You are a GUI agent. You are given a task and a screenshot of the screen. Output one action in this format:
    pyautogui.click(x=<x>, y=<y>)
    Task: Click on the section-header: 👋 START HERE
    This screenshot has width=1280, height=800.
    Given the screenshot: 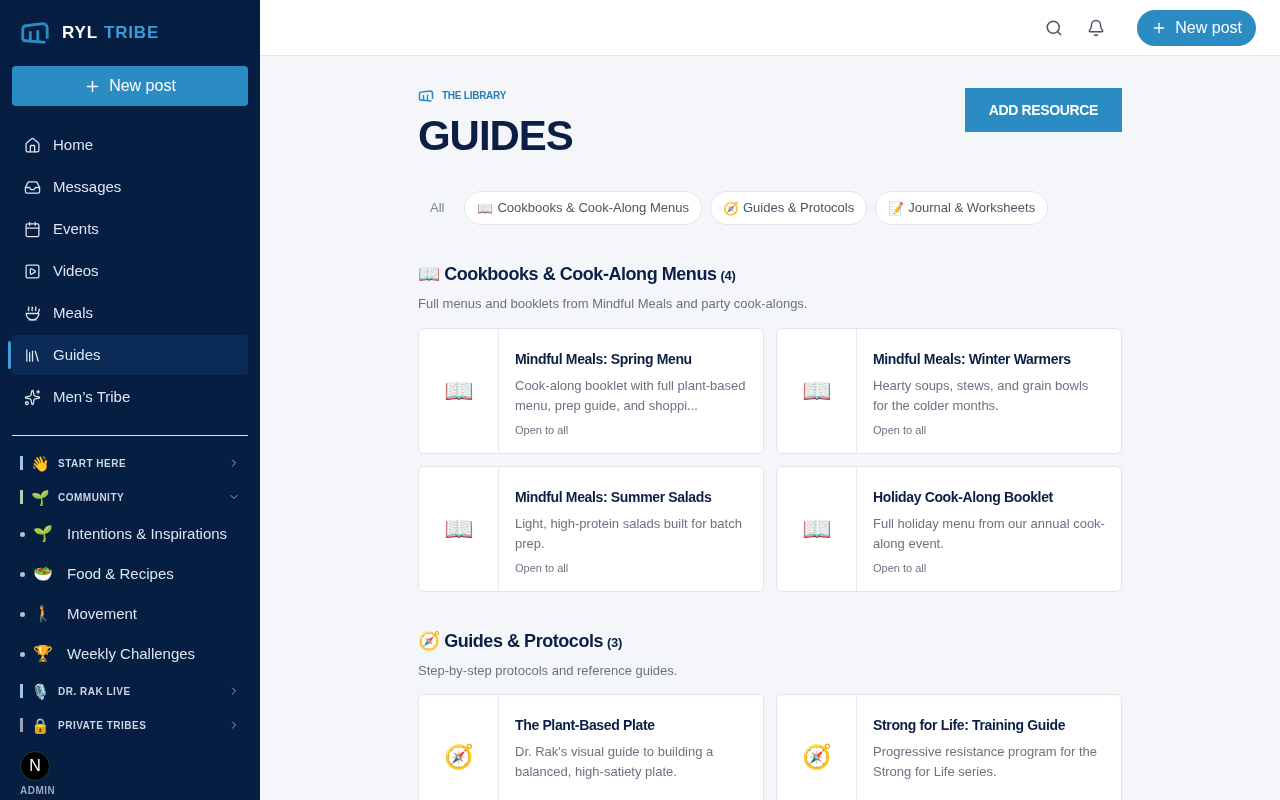 What is the action you would take?
    pyautogui.click(x=130, y=463)
    